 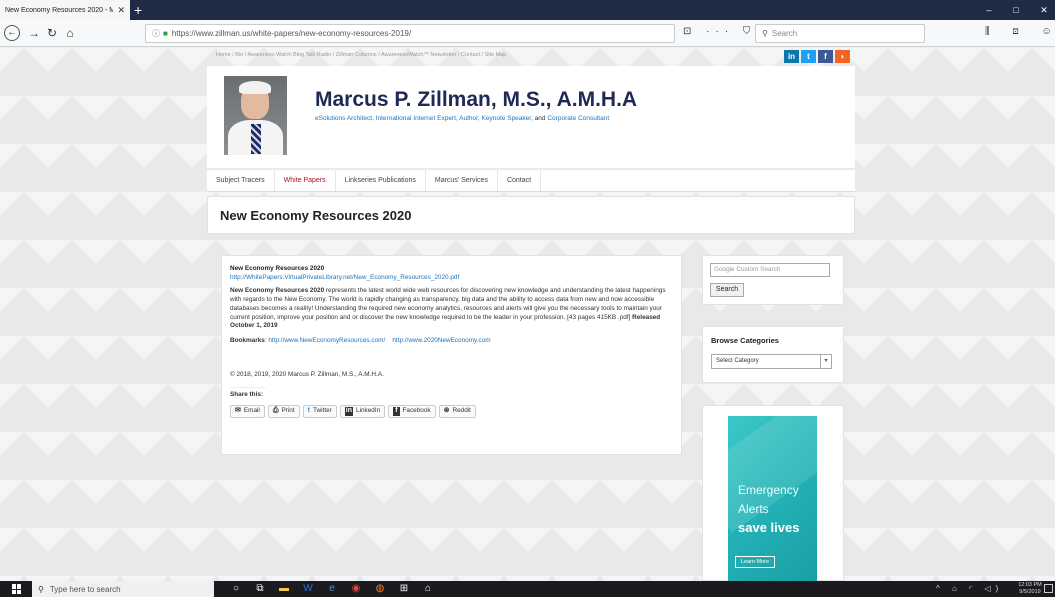 What do you see at coordinates (368, 411) in the screenshot?
I see `share-linkedin-label: LinkedIn` at bounding box center [368, 411].